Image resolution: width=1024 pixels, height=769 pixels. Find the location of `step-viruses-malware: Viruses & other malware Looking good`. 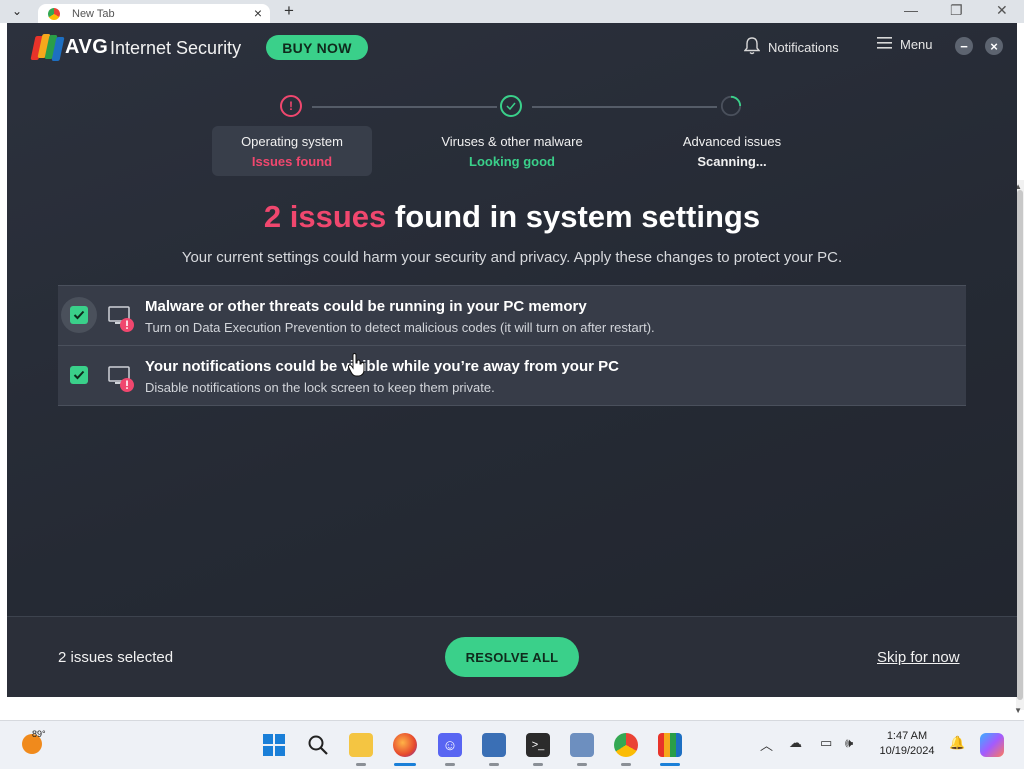

step-viruses-malware: Viruses & other malware Looking good is located at coordinates (512, 151).